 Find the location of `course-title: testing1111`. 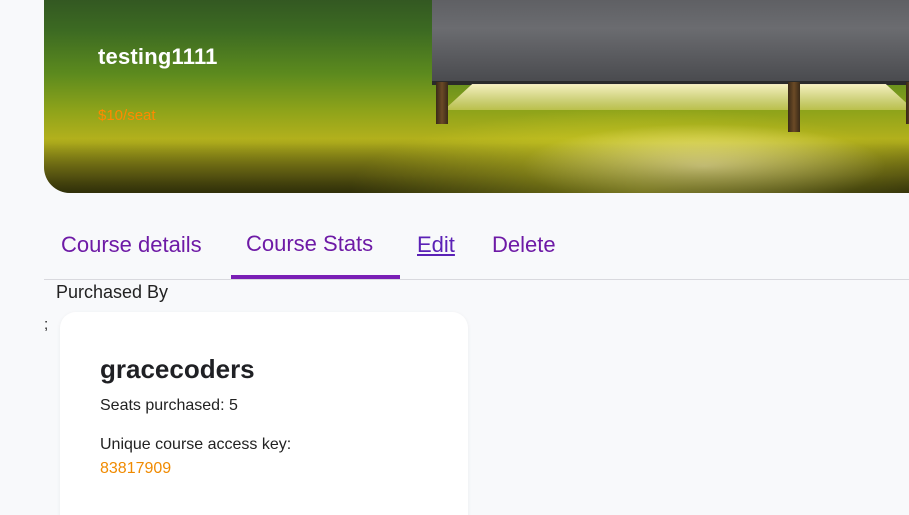

course-title: testing1111 is located at coordinates (158, 56).